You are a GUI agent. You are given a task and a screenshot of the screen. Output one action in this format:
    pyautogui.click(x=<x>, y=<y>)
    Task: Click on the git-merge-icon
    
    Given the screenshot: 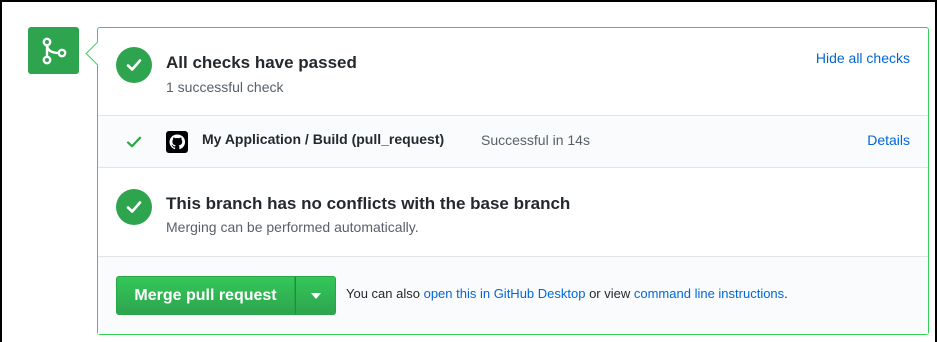 What is the action you would take?
    pyautogui.click(x=53, y=50)
    